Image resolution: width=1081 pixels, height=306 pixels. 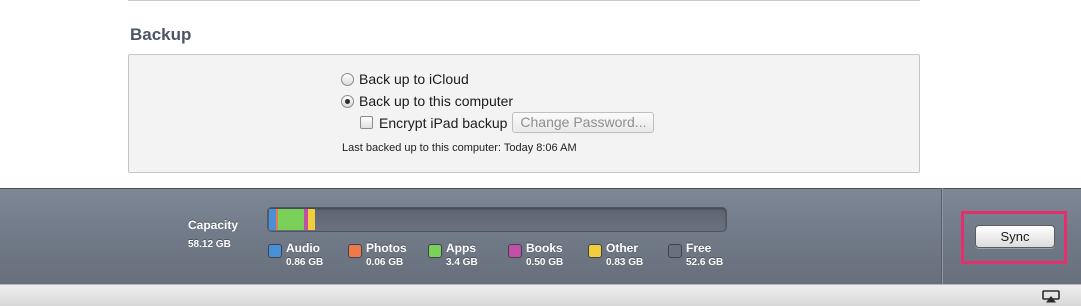 What do you see at coordinates (497, 219) in the screenshot?
I see `capacity-meter` at bounding box center [497, 219].